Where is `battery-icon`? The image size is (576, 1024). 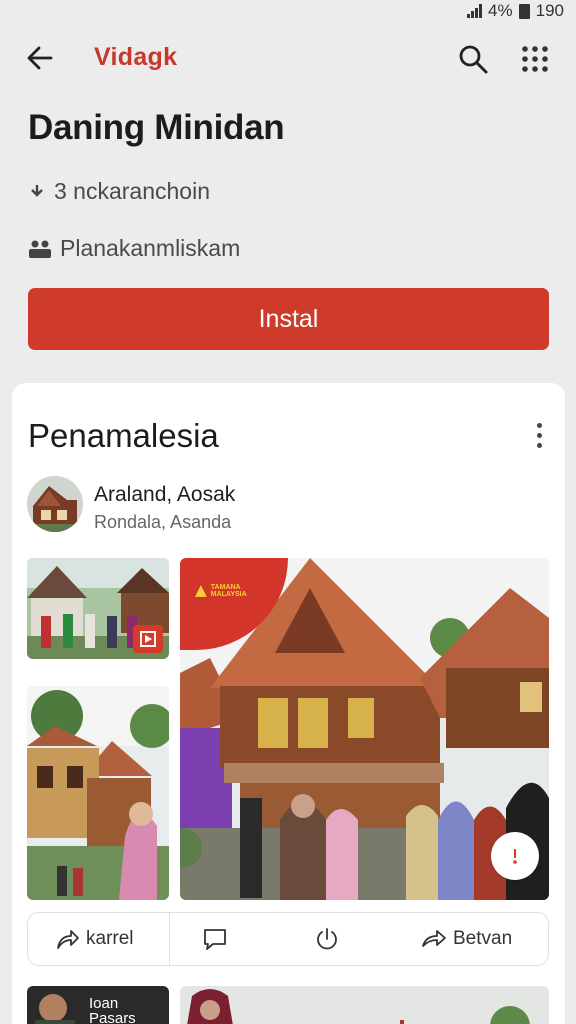 battery-icon is located at coordinates (524, 11).